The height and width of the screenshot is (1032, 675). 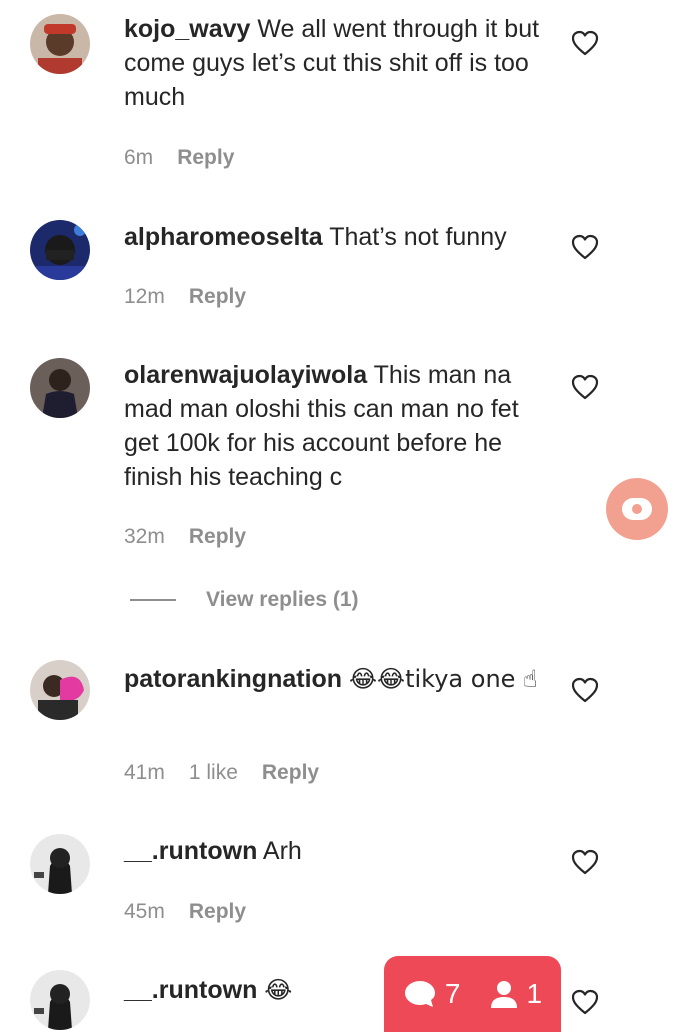 I want to click on like-count: 1 like, so click(x=213, y=773).